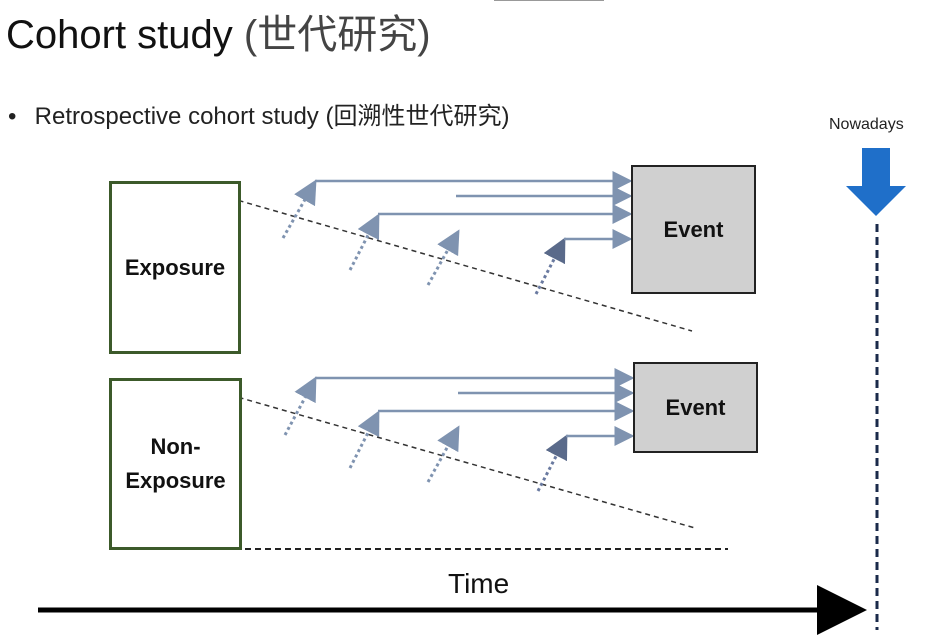 This screenshot has width=932, height=641. I want to click on event-box-top: Event, so click(693, 229).